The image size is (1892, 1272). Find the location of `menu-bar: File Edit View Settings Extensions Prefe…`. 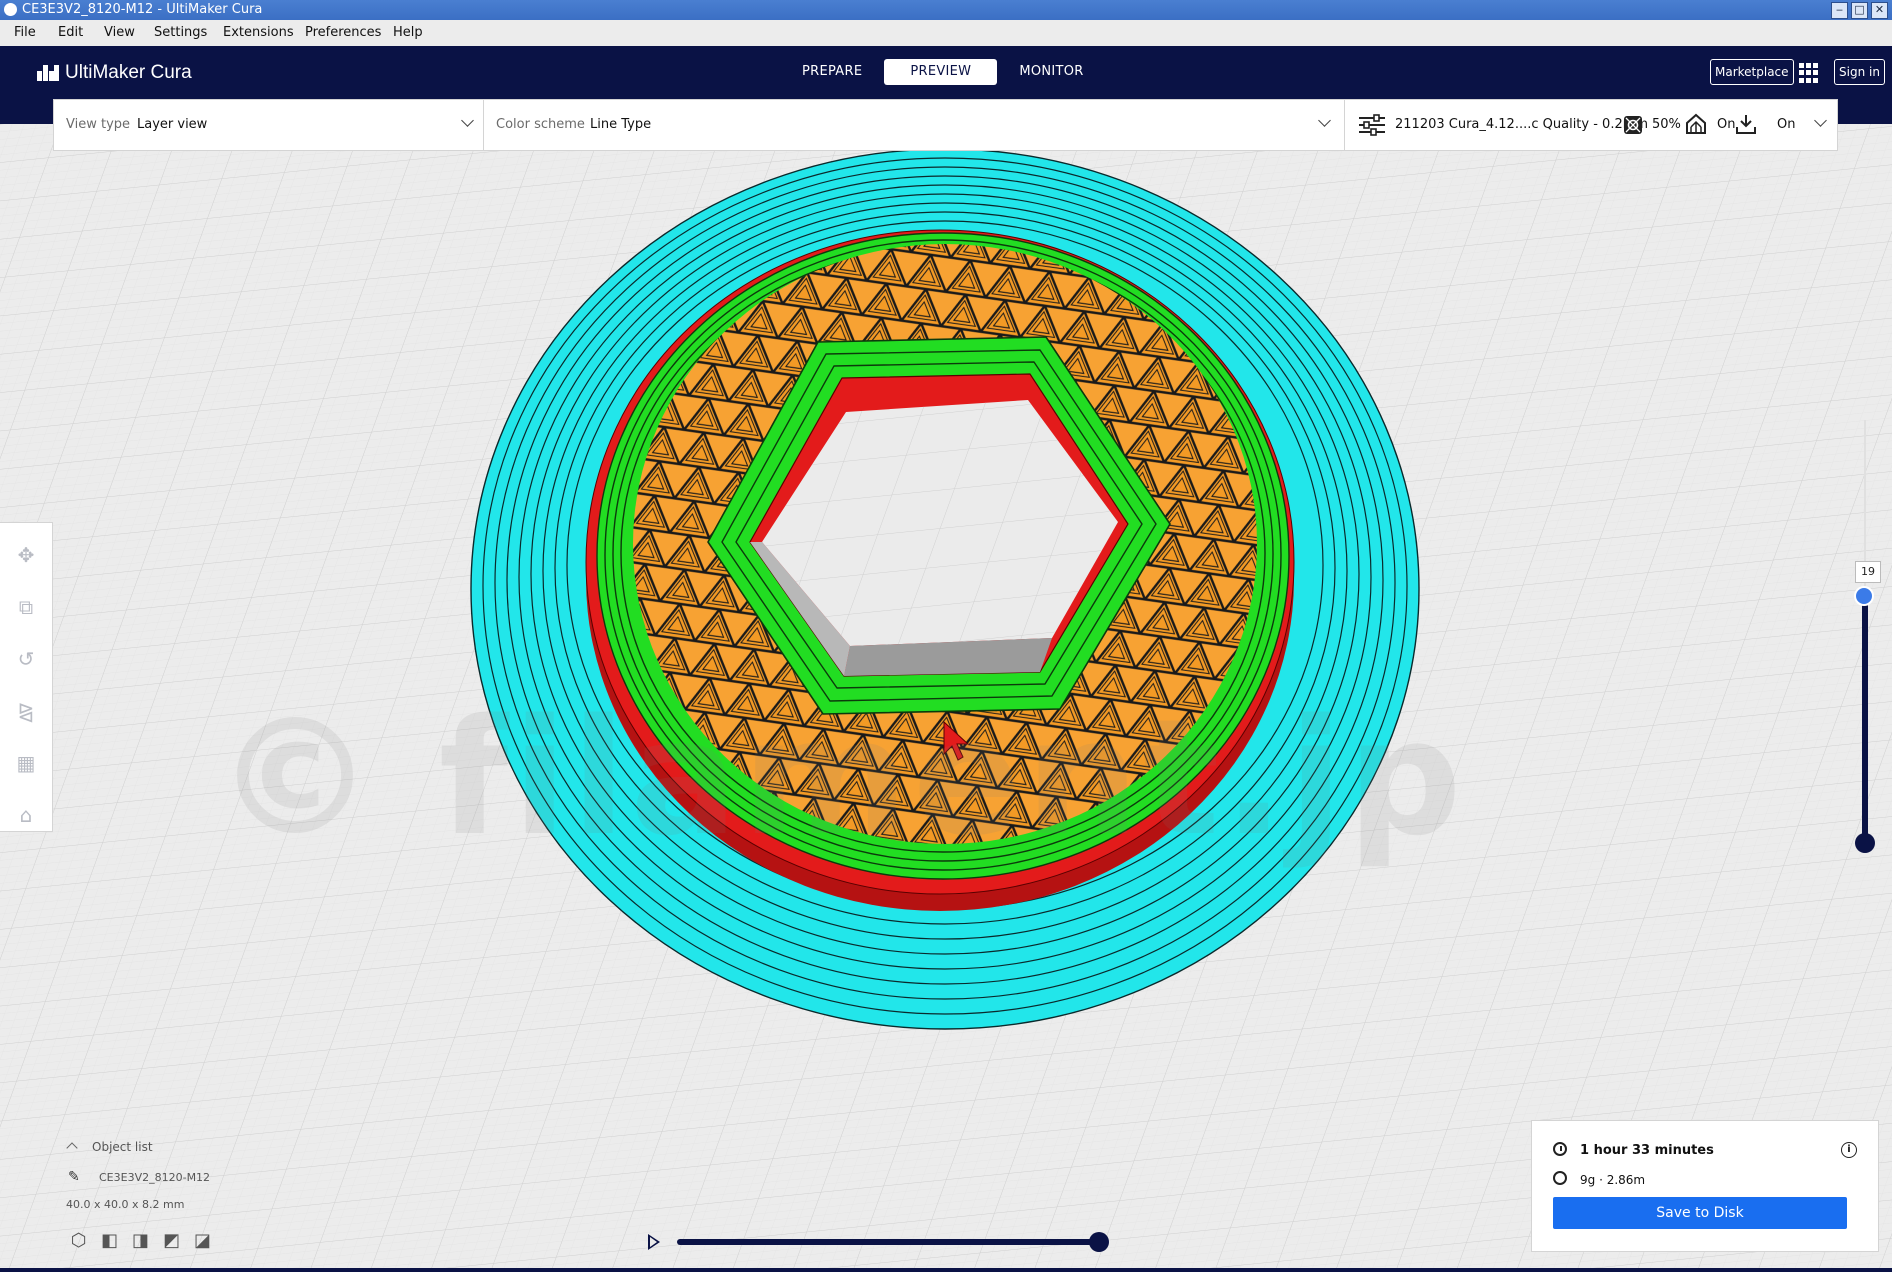

menu-bar: File Edit View Settings Extensions Prefe… is located at coordinates (946, 33).